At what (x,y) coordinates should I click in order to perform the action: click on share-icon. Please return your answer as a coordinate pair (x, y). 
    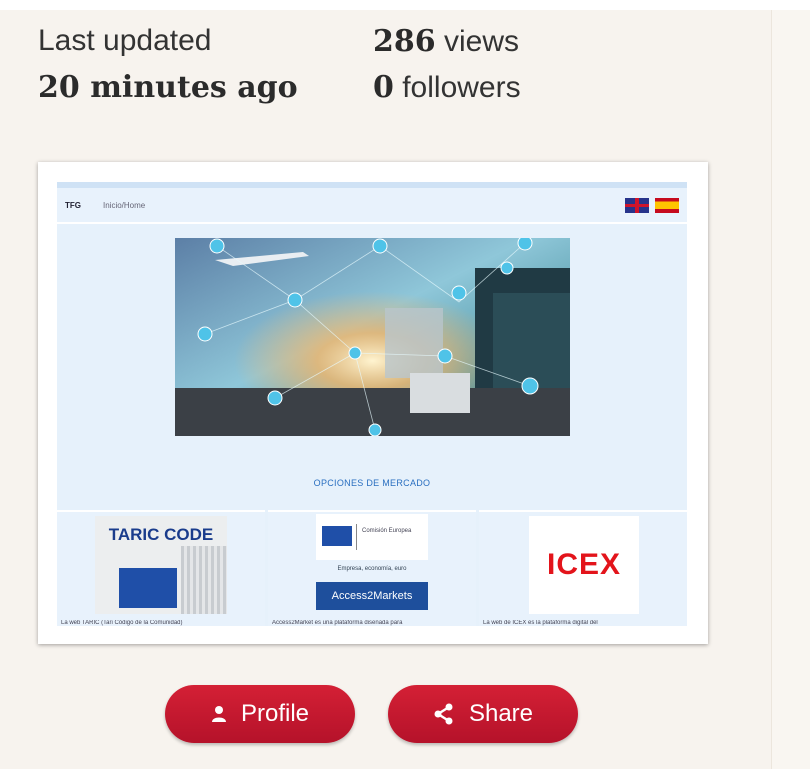
    Looking at the image, I should click on (443, 714).